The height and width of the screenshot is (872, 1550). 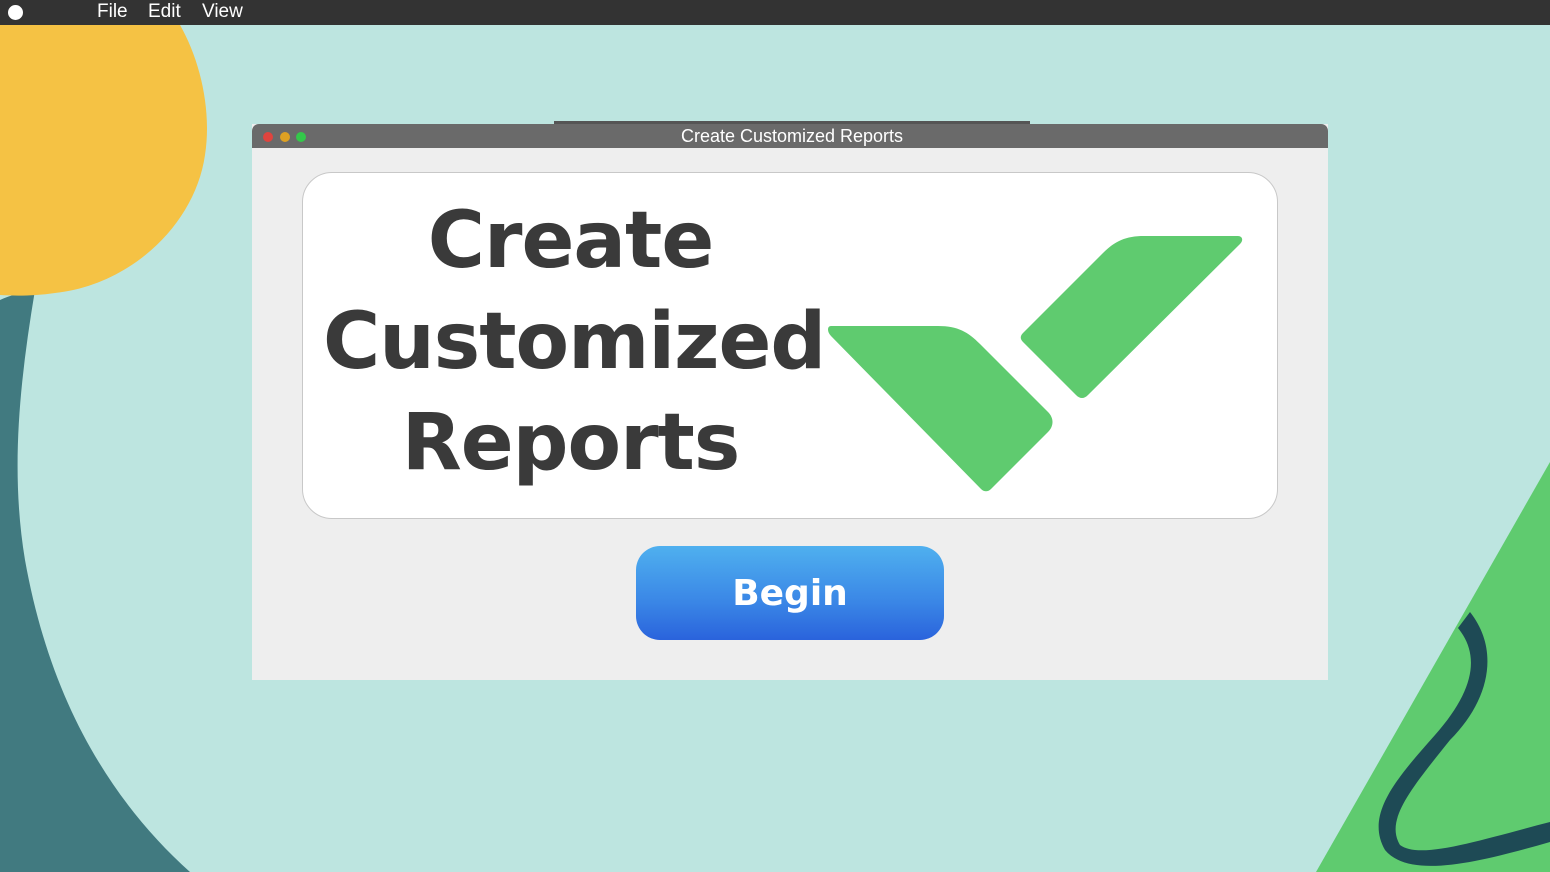 I want to click on heading-line-2: Customized, so click(x=574, y=342).